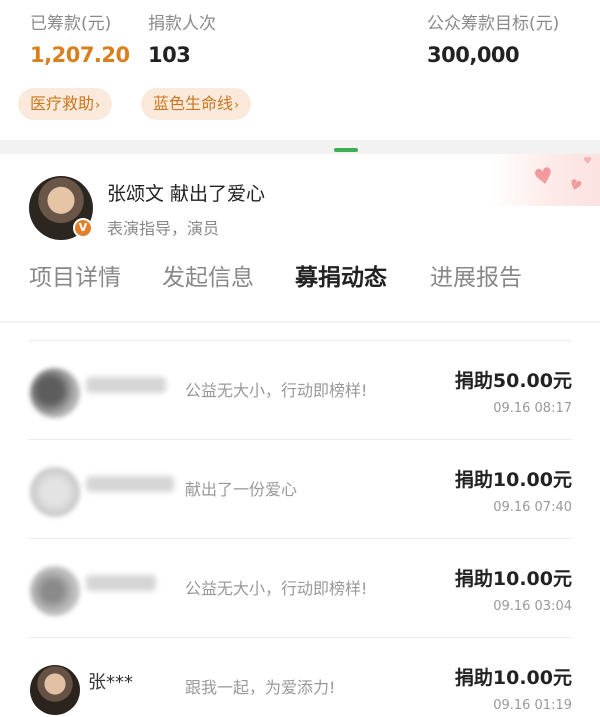 Image resolution: width=600 pixels, height=717 pixels. I want to click on hearts-decoration: ♥ ♥ ♥, so click(545, 180).